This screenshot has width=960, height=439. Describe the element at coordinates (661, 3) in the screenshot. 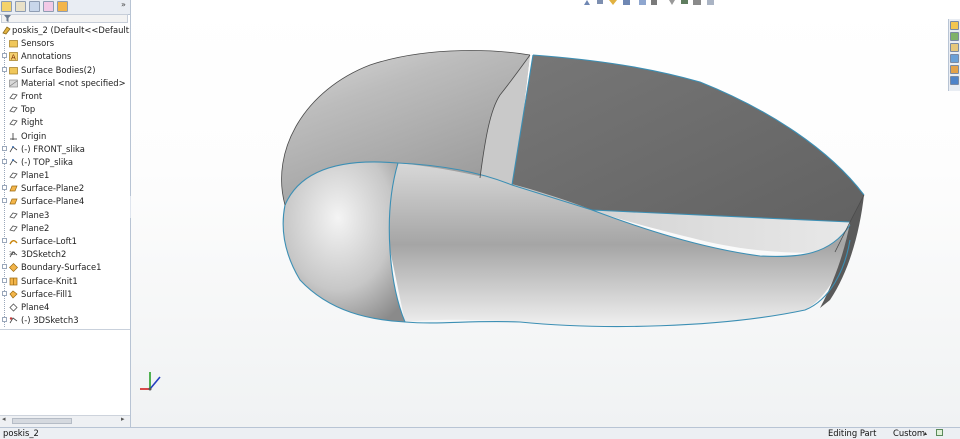

I see `heads-up-view-toolbar` at that location.